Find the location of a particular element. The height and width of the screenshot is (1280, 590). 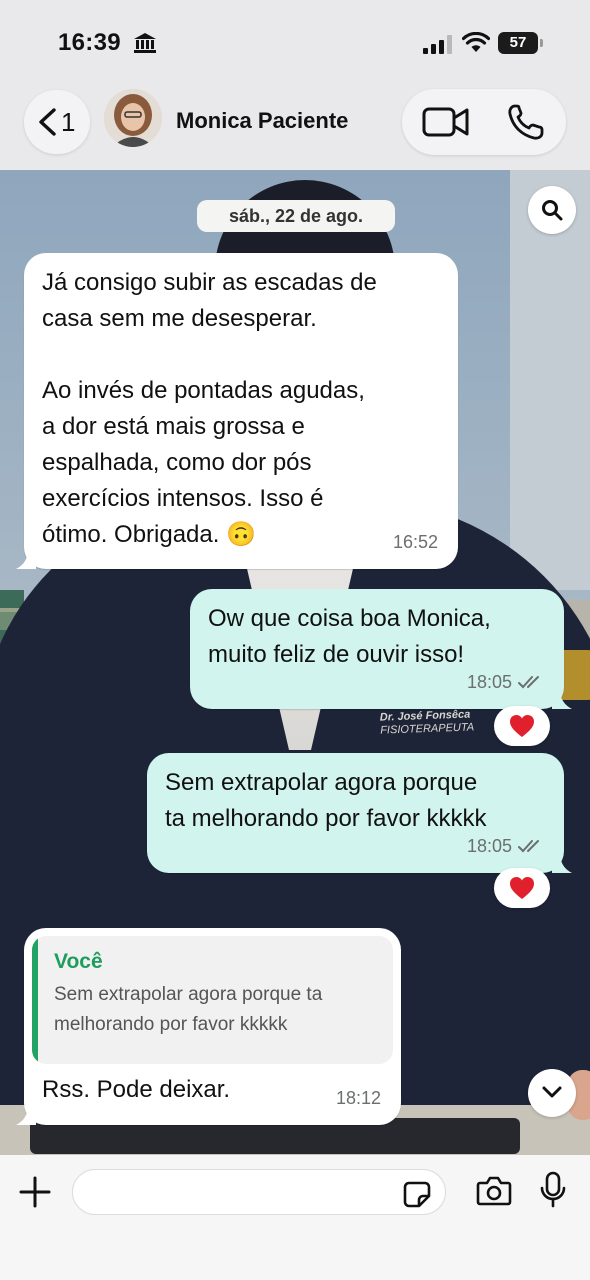

unread-count: 1 is located at coordinates (68, 122).